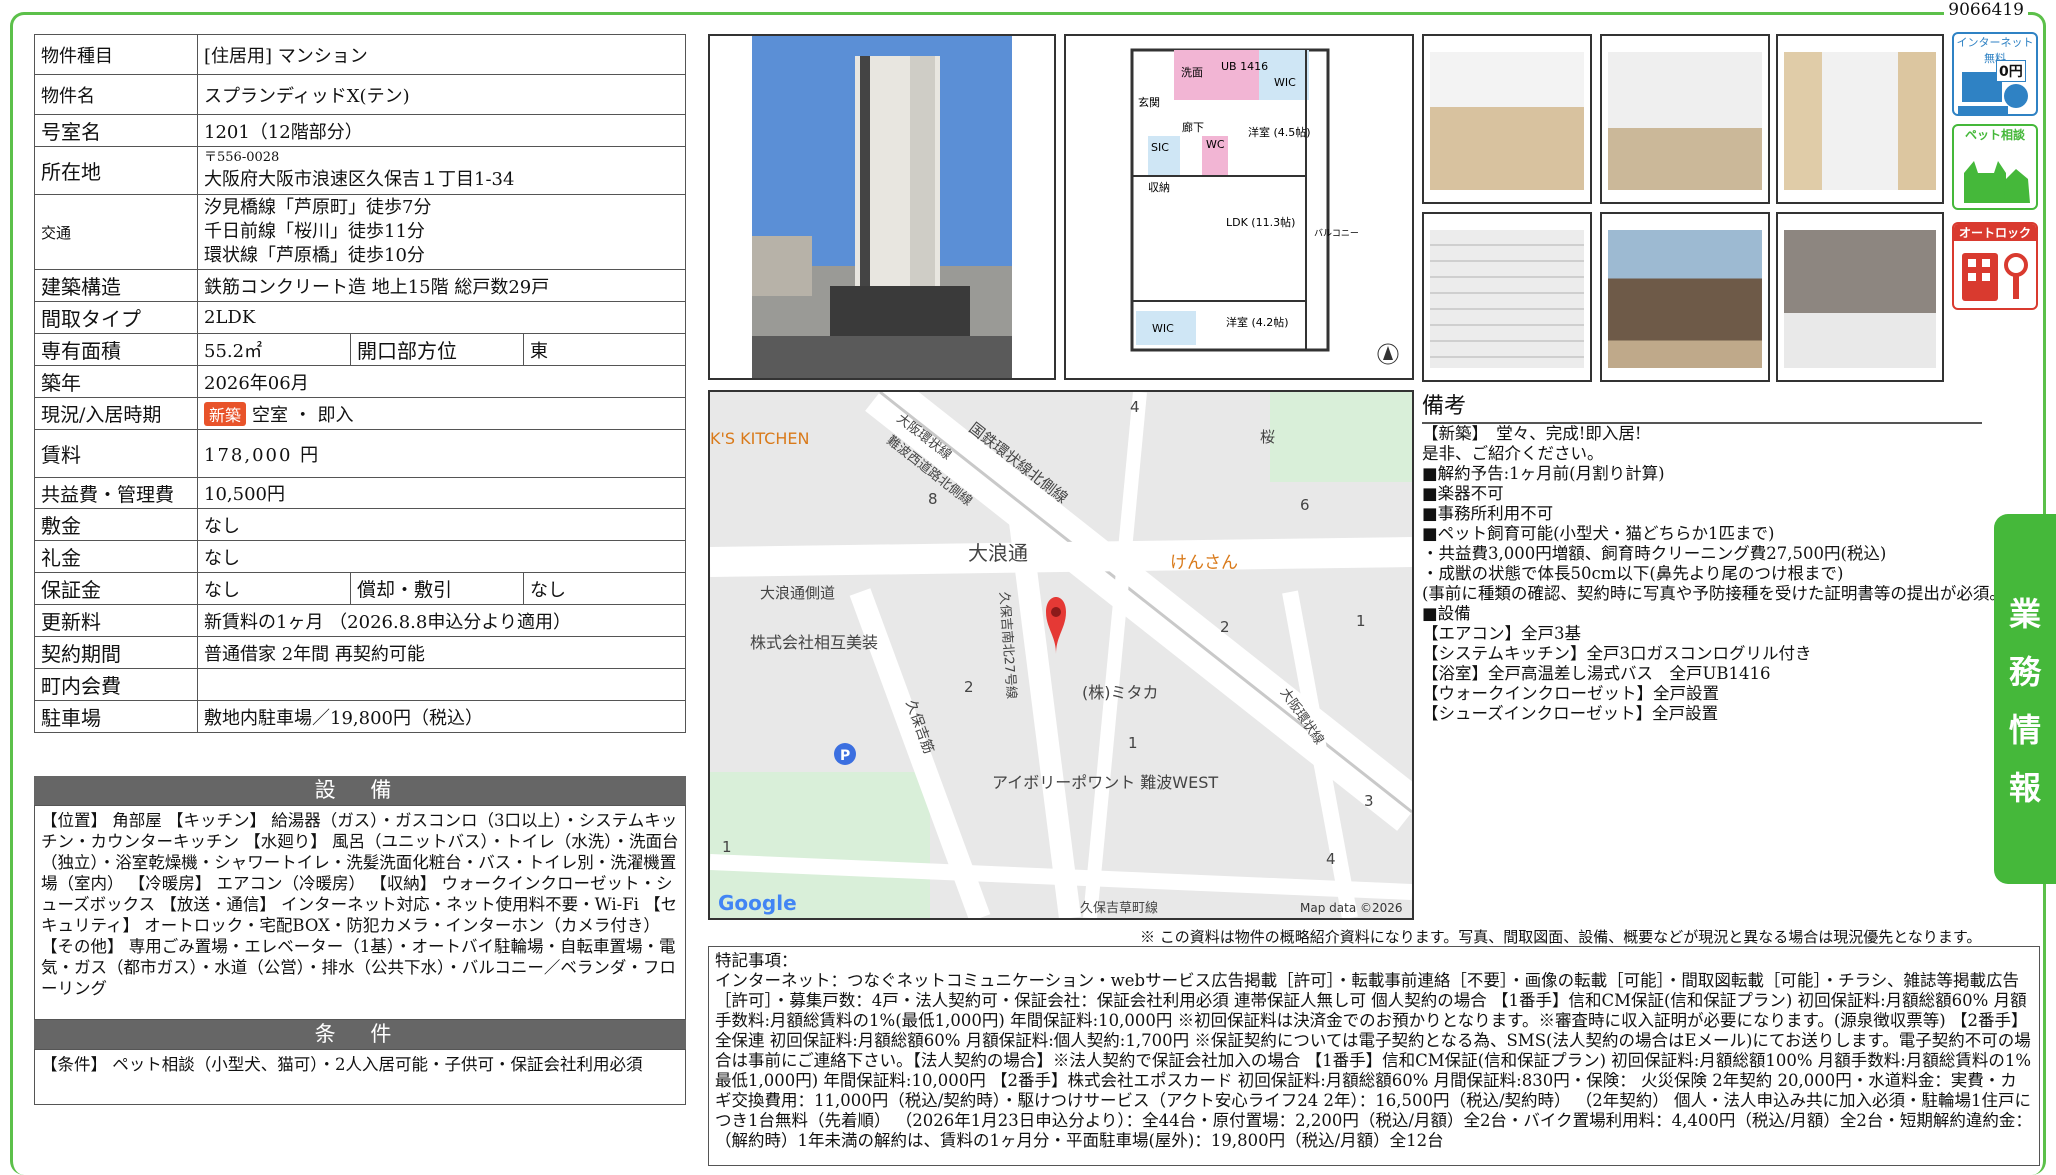  Describe the element at coordinates (1192, 72) in the screenshot. I see `plan-label: 洗面` at that location.